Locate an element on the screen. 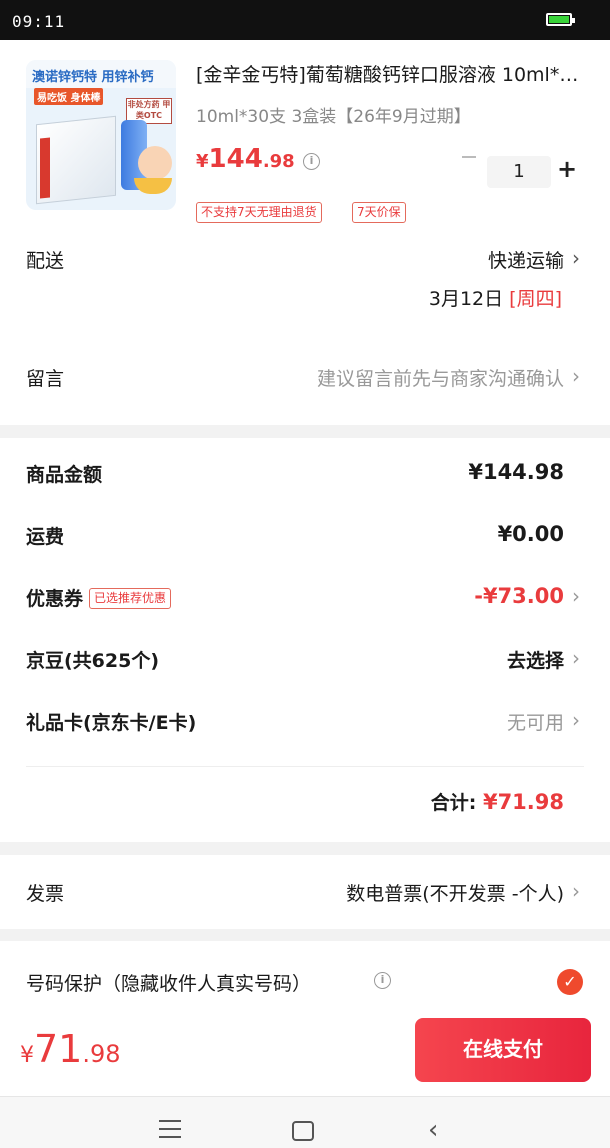 This screenshot has width=610, height=1148. battery-icon is located at coordinates (560, 19).